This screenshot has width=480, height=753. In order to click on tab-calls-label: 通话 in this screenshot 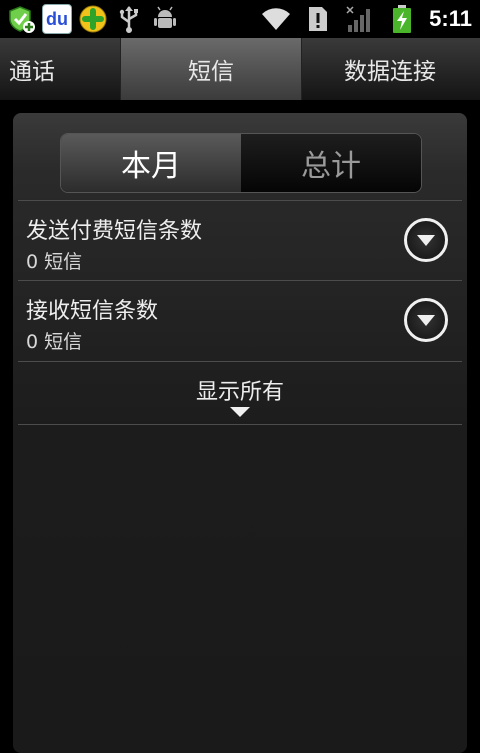, I will do `click(32, 72)`.